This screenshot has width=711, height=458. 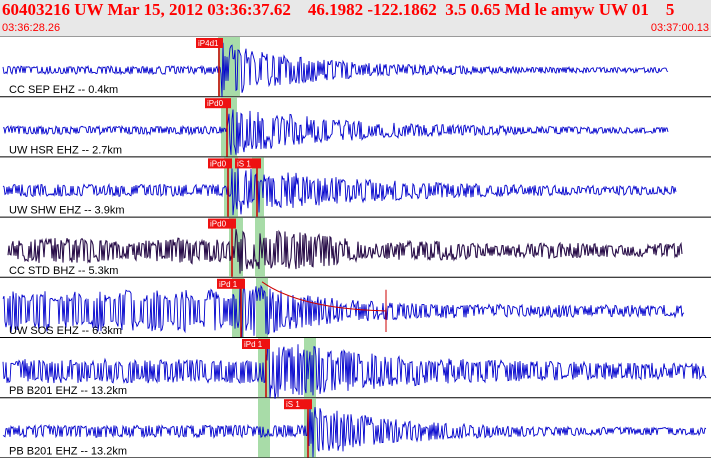 What do you see at coordinates (65, 331) in the screenshot?
I see `station-label: UW SOS EHZ -- 6.3km` at bounding box center [65, 331].